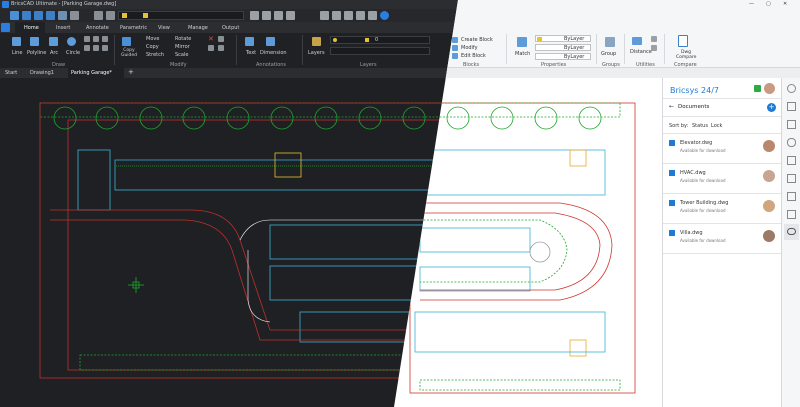 Image resolution: width=800 pixels, height=407 pixels. What do you see at coordinates (694, 90) in the screenshot?
I see `panel-title: Bricsys 24/7` at bounding box center [694, 90].